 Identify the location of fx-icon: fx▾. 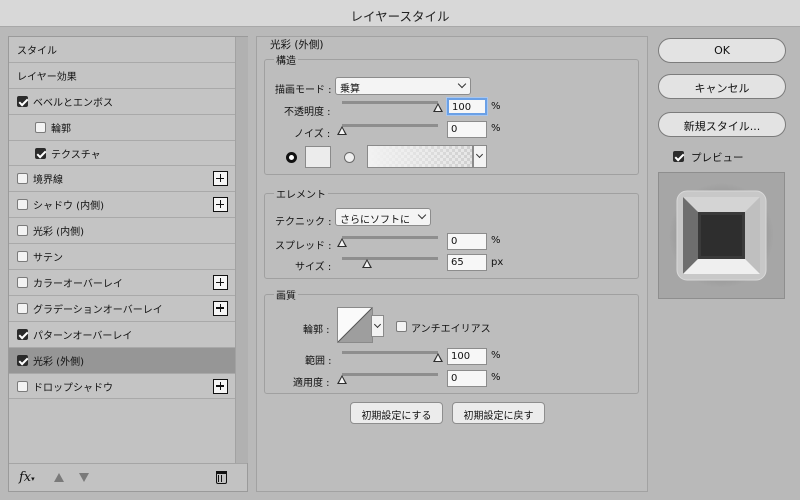
(27, 477).